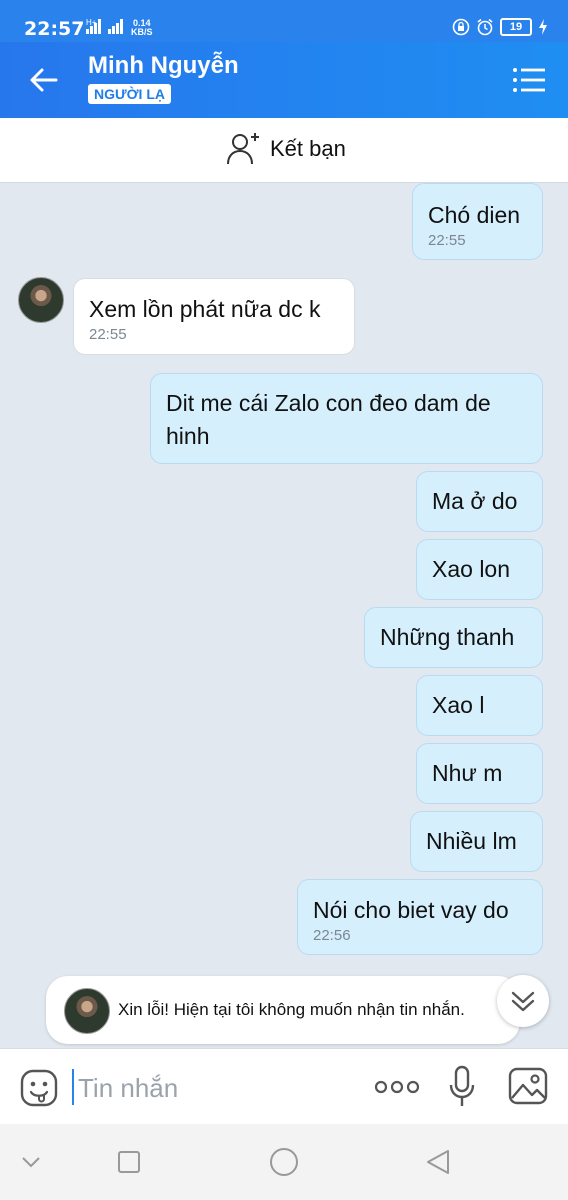 This screenshot has width=568, height=1200. Describe the element at coordinates (39, 1088) in the screenshot. I see `emoji-icon` at that location.